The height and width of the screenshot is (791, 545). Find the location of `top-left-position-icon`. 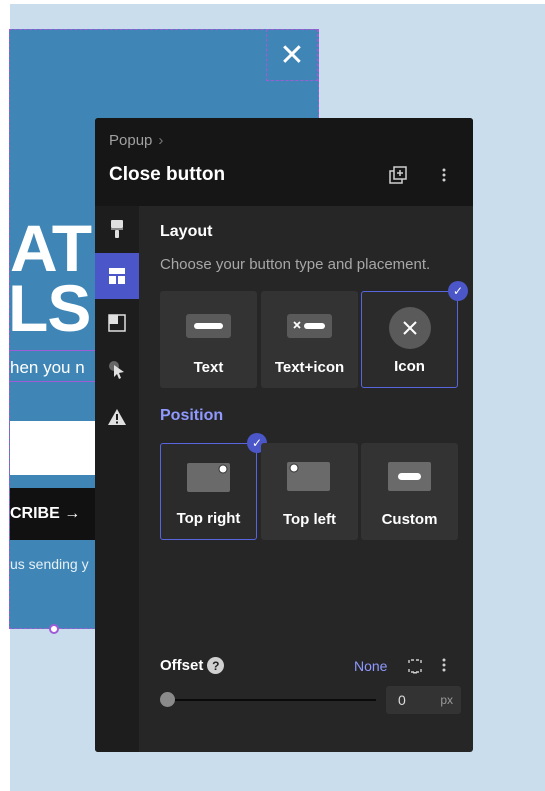

top-left-position-icon is located at coordinates (308, 476).